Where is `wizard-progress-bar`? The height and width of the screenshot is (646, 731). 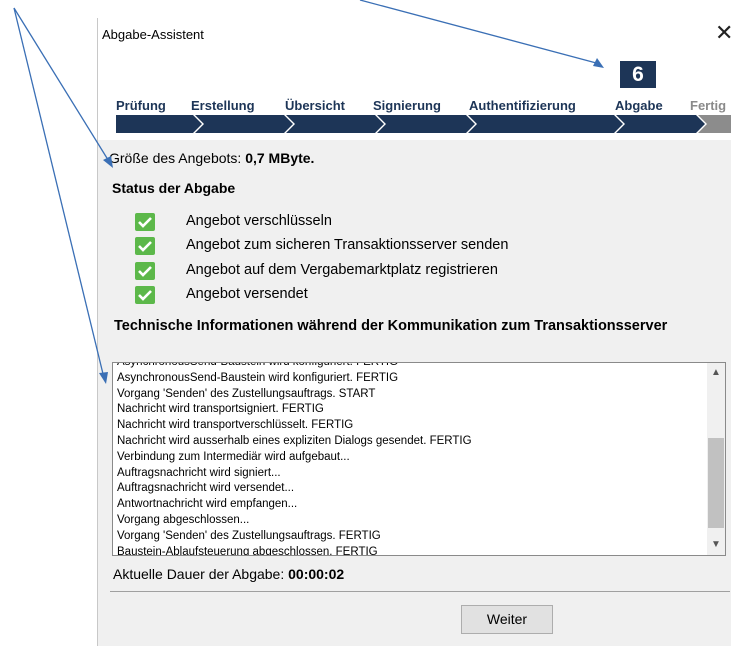 wizard-progress-bar is located at coordinates (423, 124).